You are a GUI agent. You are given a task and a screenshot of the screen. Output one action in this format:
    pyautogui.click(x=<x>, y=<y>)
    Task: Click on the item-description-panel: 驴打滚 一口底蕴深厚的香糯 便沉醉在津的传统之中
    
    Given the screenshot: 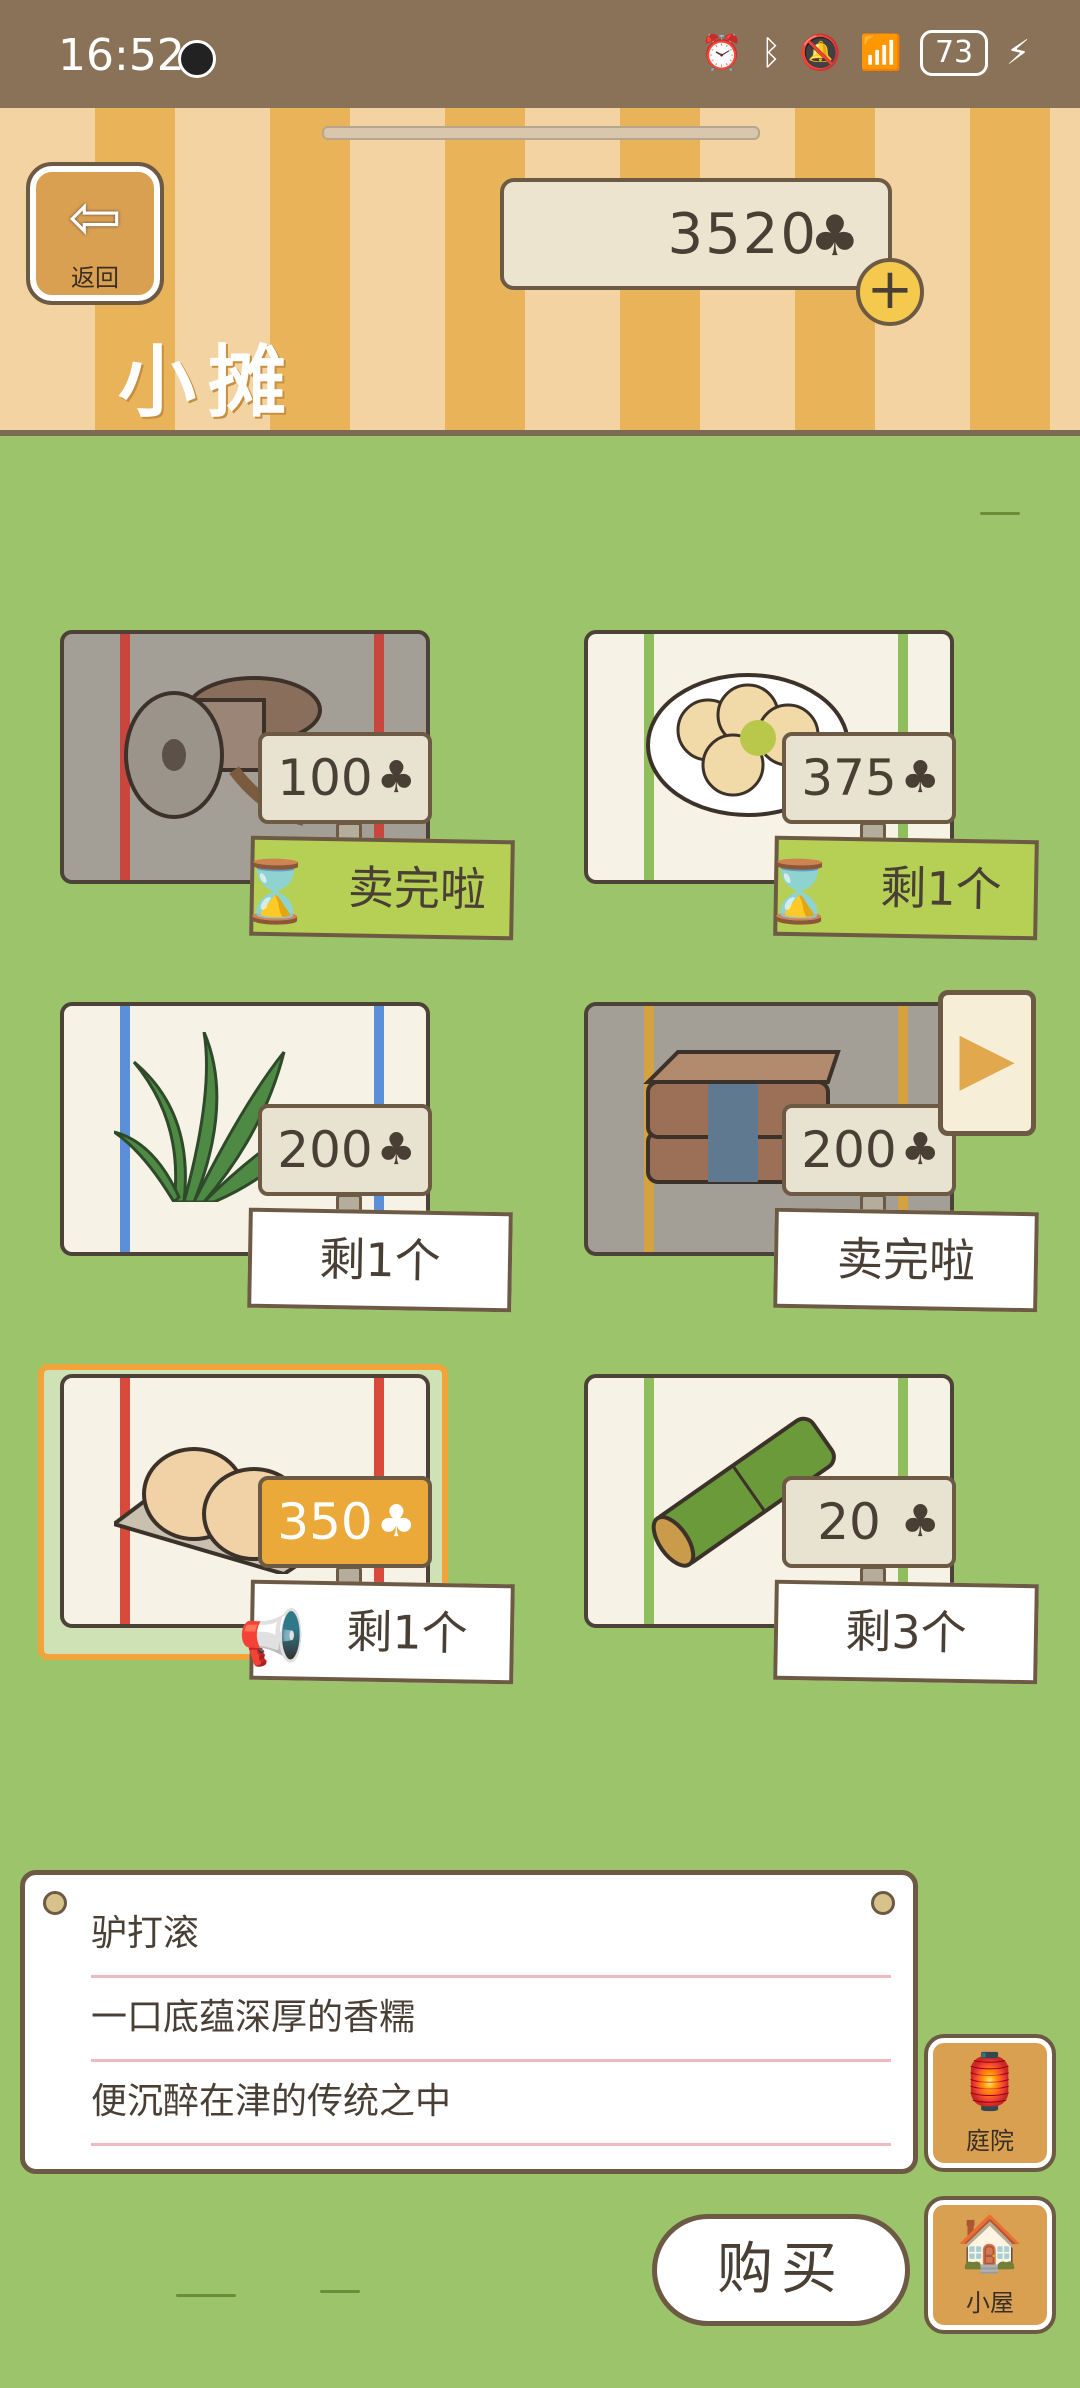 What is the action you would take?
    pyautogui.click(x=469, y=2022)
    